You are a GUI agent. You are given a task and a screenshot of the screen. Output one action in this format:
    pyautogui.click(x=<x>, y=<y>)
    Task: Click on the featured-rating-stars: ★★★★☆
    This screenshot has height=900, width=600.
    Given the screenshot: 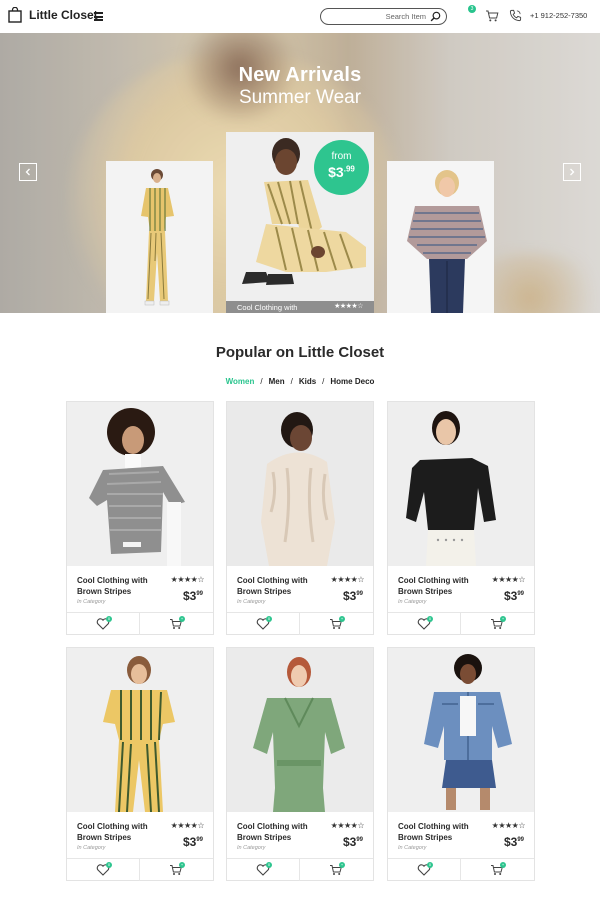 What is the action you would take?
    pyautogui.click(x=348, y=306)
    